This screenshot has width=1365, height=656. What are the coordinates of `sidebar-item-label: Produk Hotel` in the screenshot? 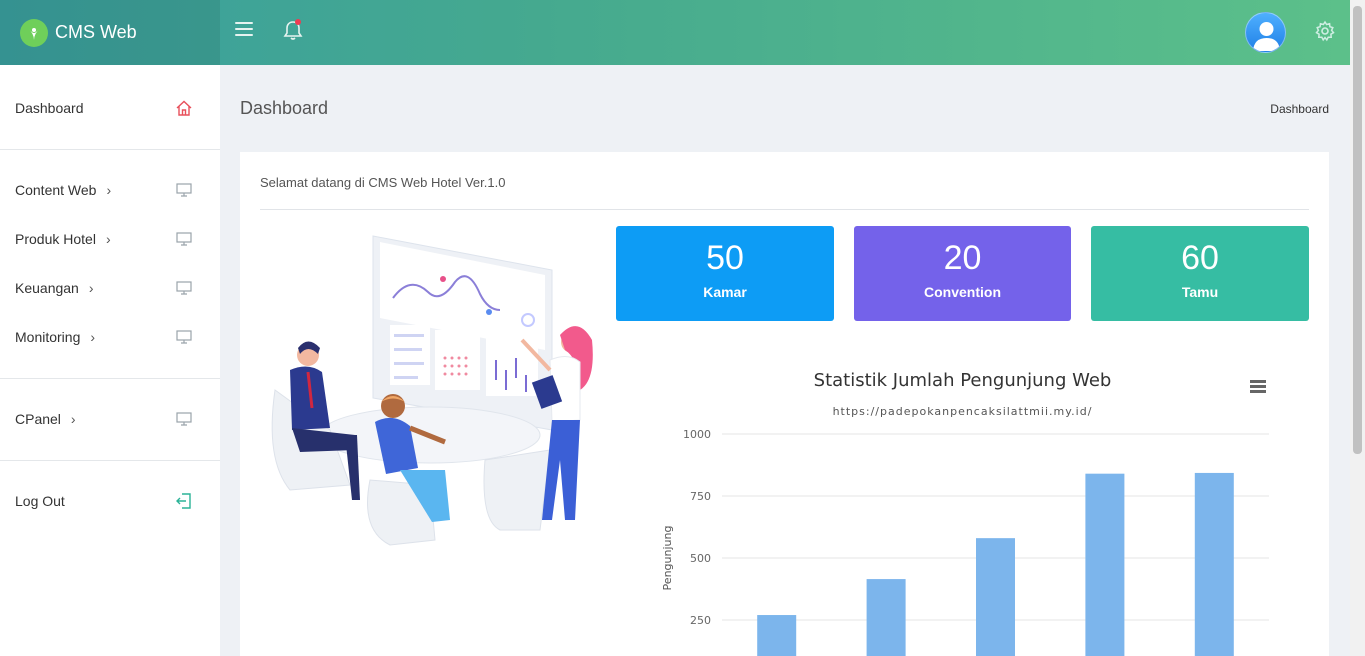 It's located at (55, 239).